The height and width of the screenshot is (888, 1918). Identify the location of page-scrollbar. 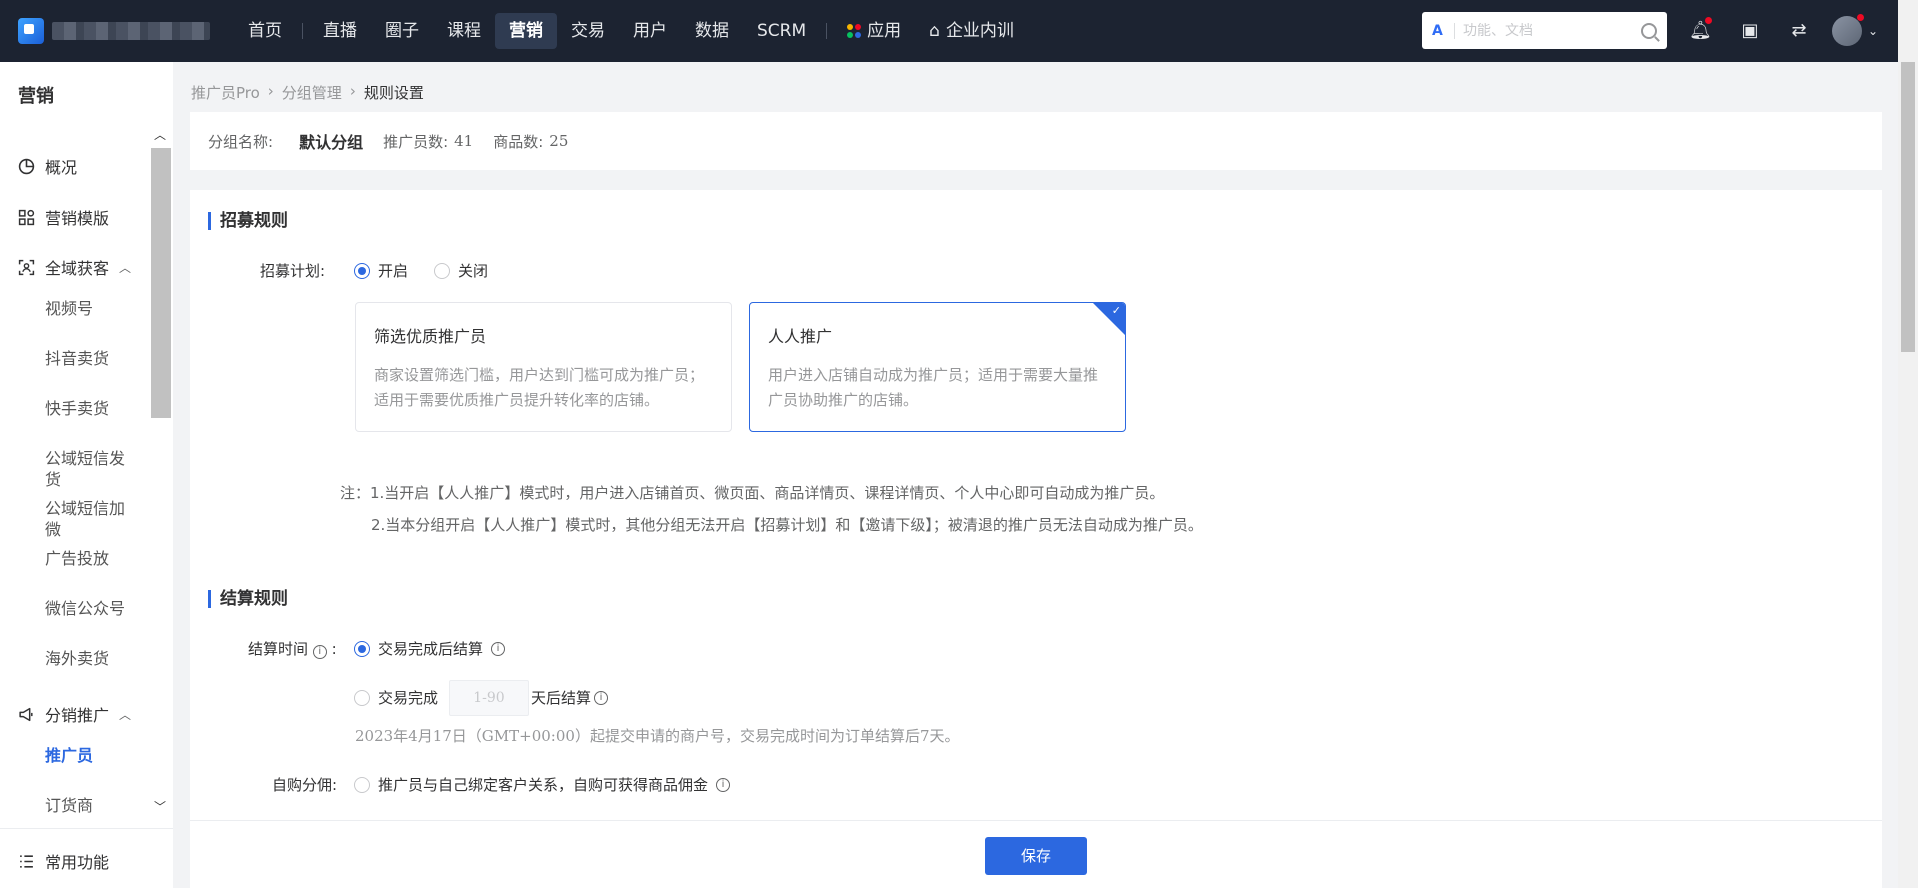
(1908, 444).